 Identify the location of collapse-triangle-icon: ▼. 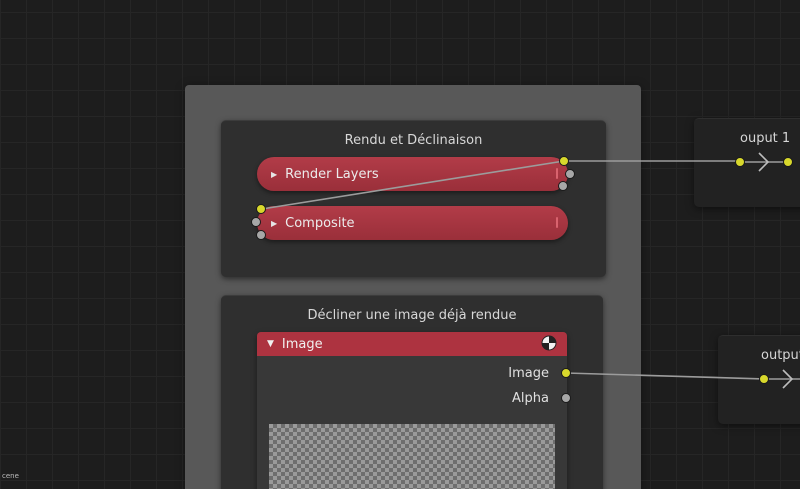
(270, 344).